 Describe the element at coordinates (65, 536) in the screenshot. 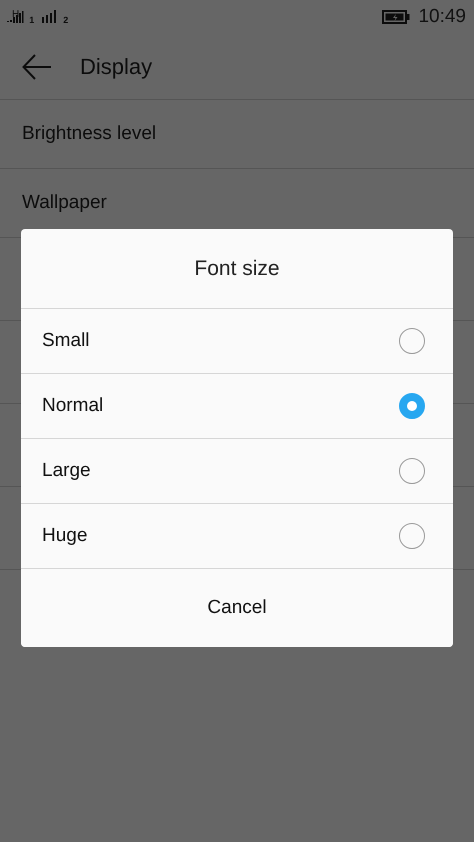

I see `option-label: Huge` at that location.